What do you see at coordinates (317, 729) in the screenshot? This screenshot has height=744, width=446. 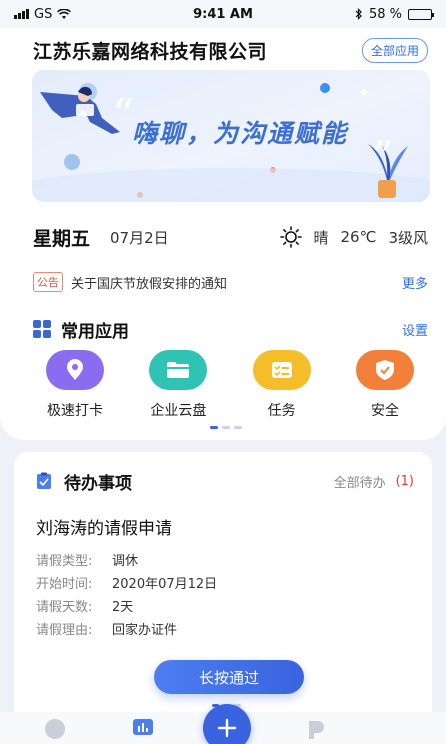 I see `profile-icon` at bounding box center [317, 729].